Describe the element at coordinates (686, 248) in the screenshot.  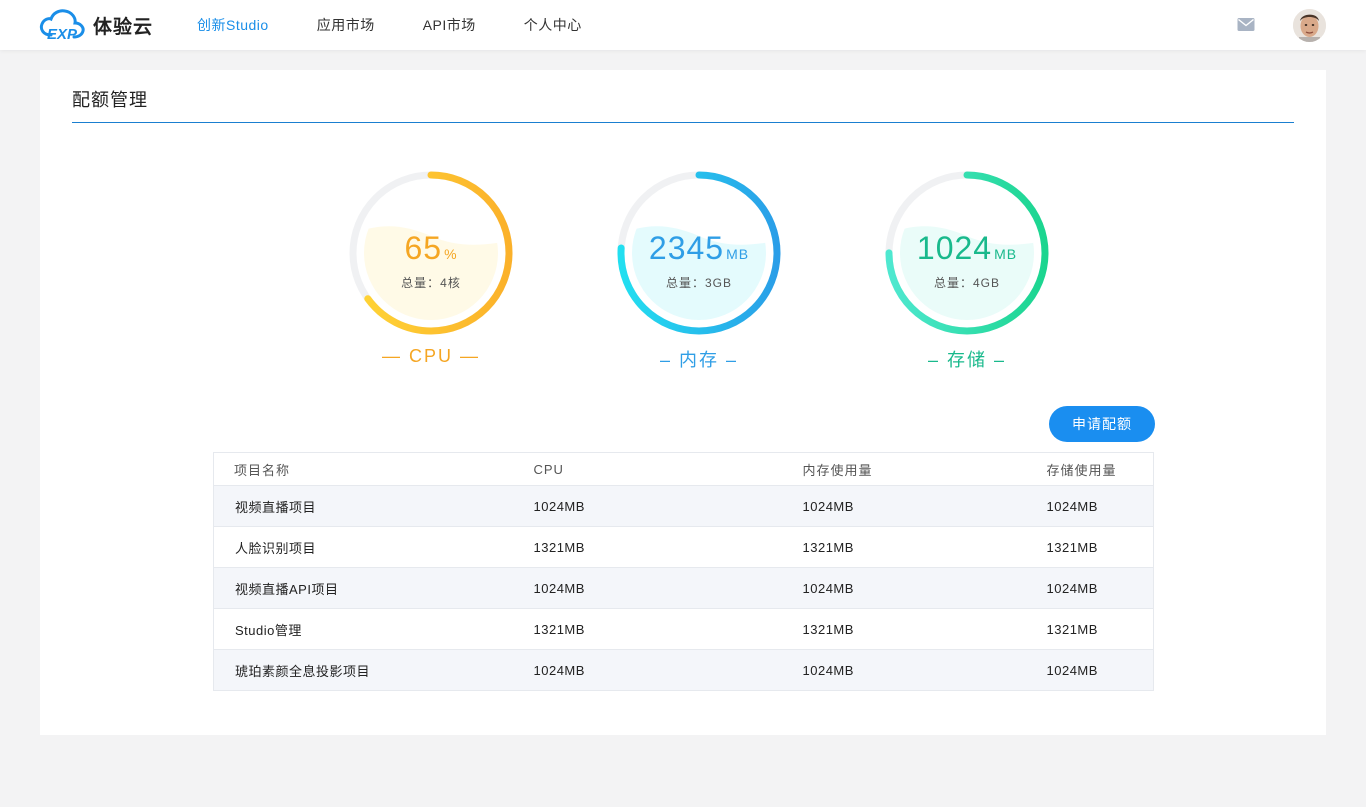
I see `memory-value-number: 2345` at that location.